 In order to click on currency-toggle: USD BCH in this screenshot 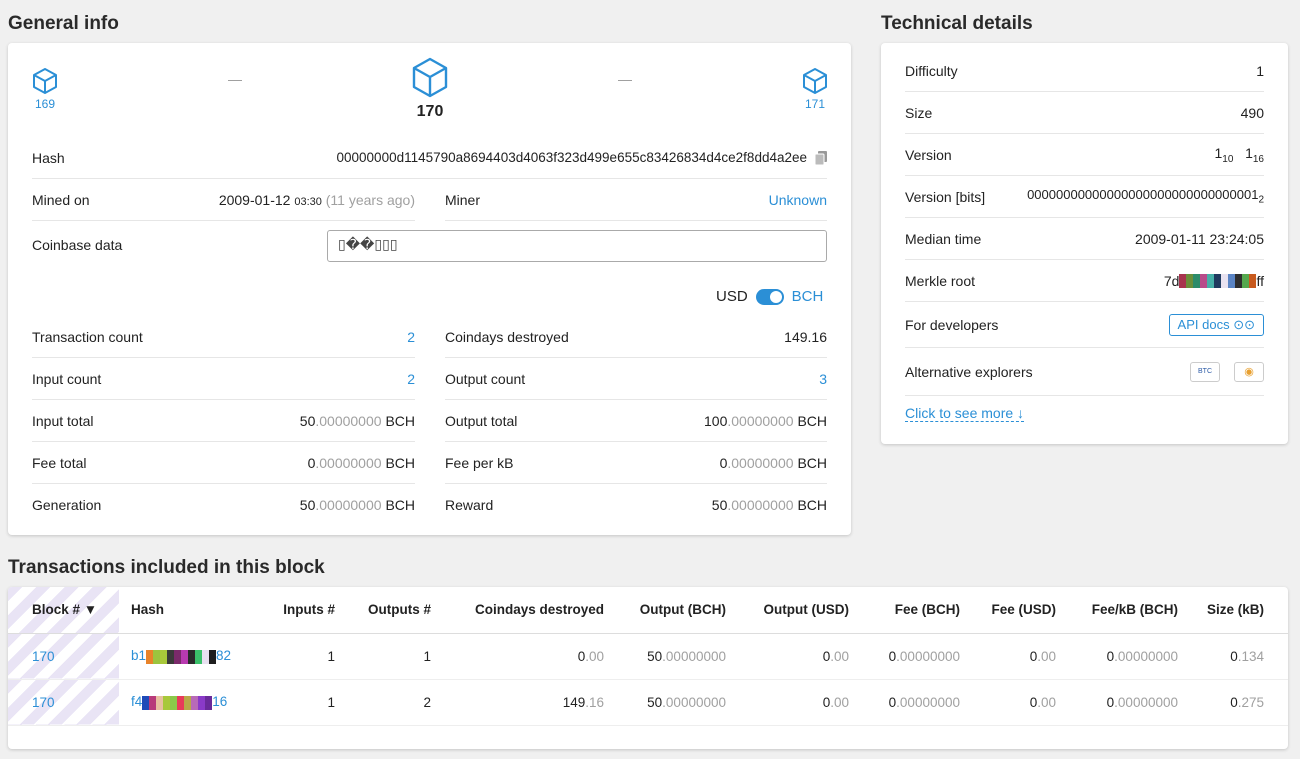, I will do `click(769, 296)`.